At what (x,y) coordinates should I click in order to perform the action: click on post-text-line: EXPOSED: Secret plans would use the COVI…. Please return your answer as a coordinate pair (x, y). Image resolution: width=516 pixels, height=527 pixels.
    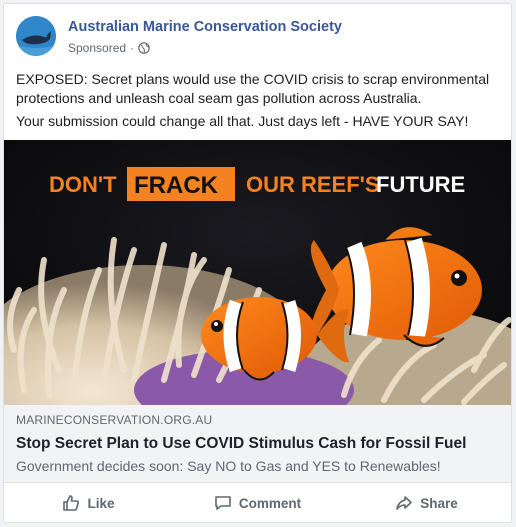
    Looking at the image, I should click on (253, 88).